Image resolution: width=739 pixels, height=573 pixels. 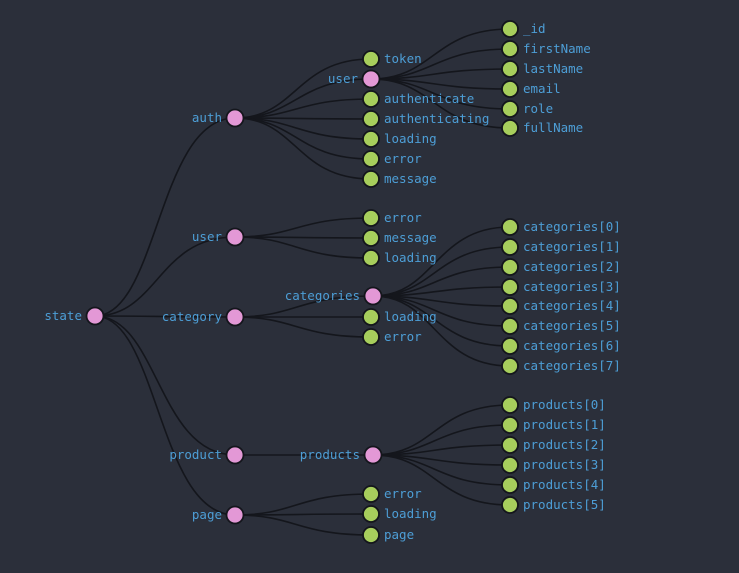 What do you see at coordinates (557, 48) in the screenshot?
I see `node-label: firstName` at bounding box center [557, 48].